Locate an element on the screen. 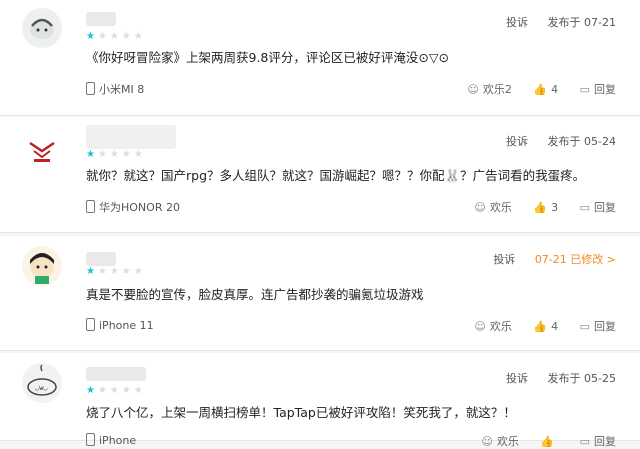 Image resolution: width=640 pixels, height=449 pixels. publish-date: 发布于 07-21 is located at coordinates (582, 22).